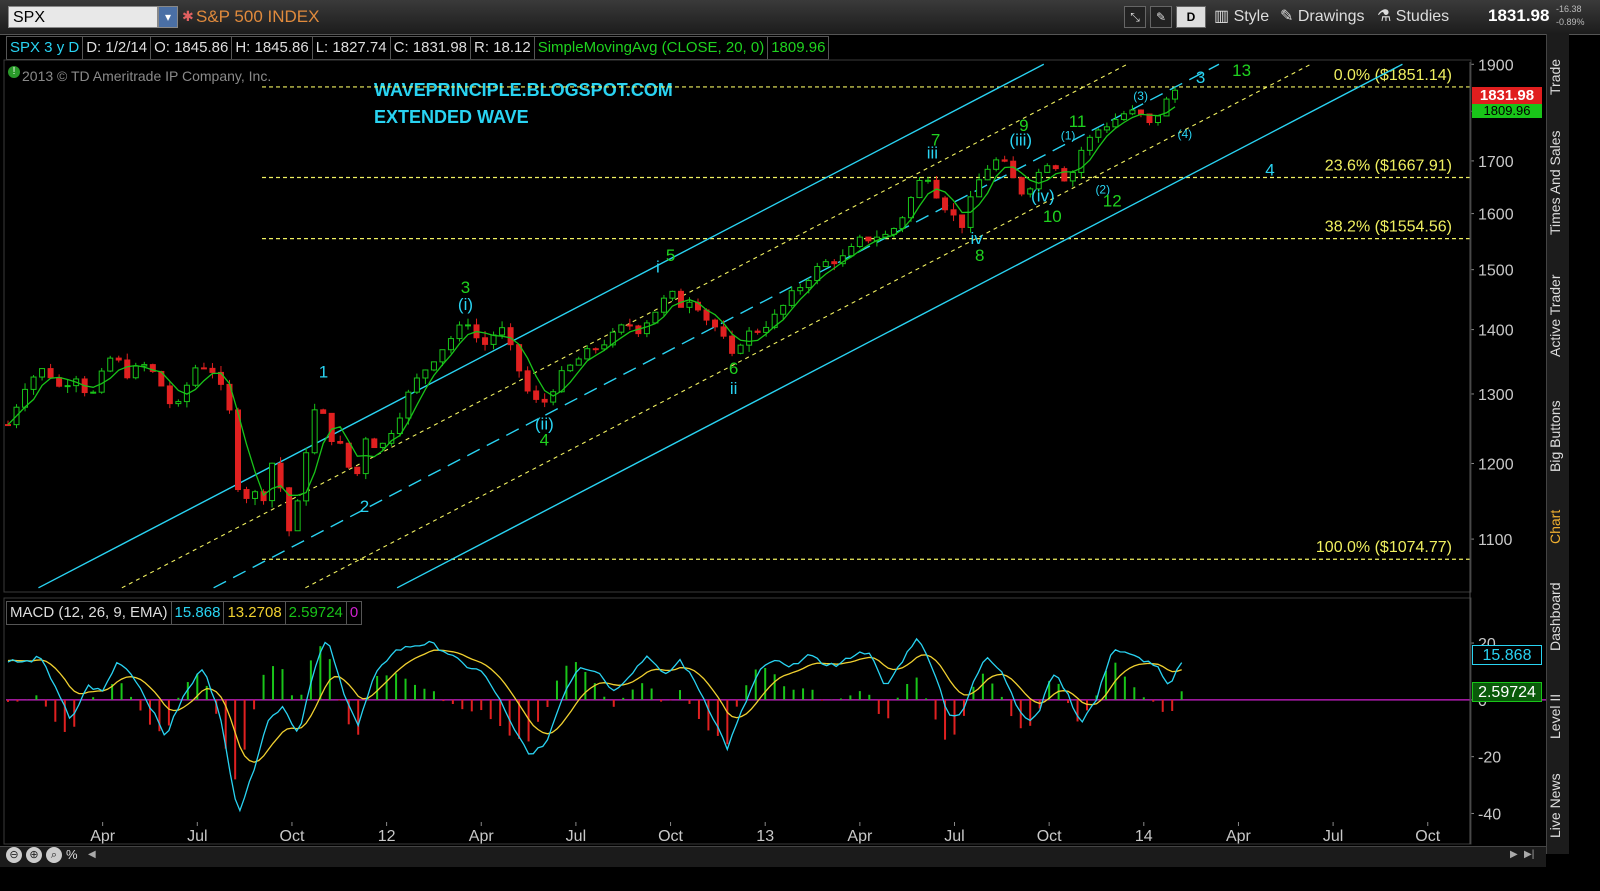 This screenshot has height=891, width=1600. What do you see at coordinates (14, 855) in the screenshot?
I see `zoom-out-icon: ⊖` at bounding box center [14, 855].